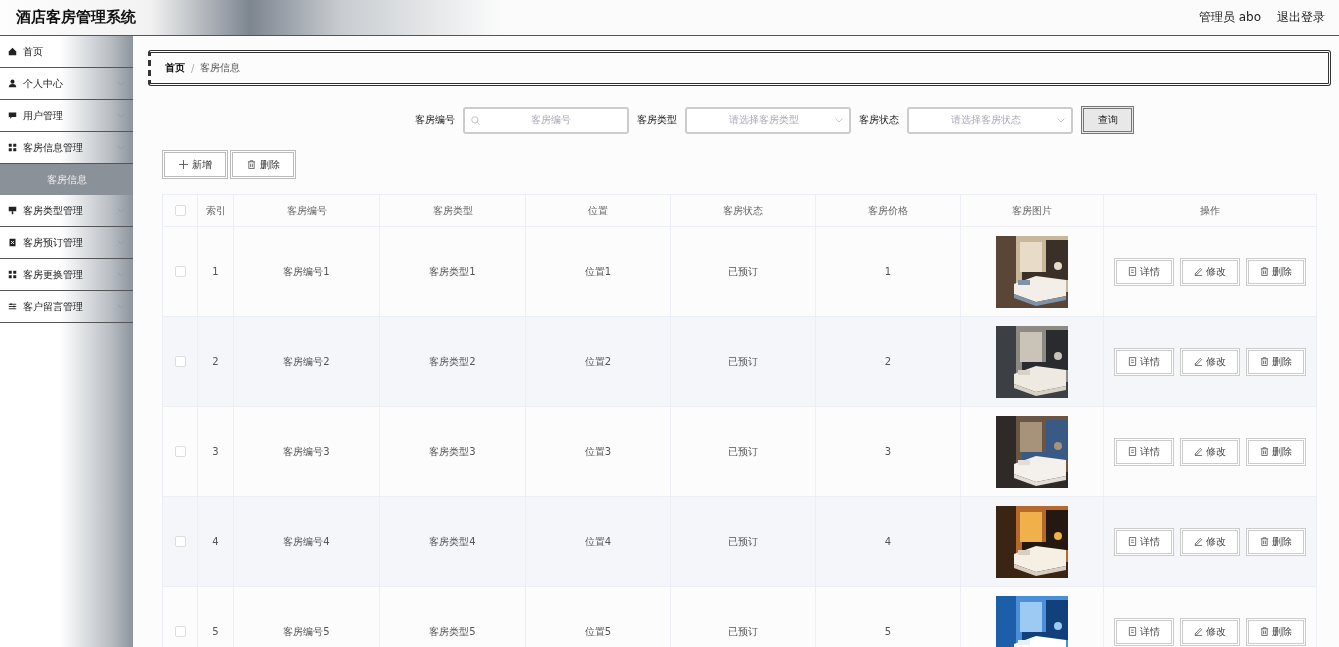 The height and width of the screenshot is (647, 1339). Describe the element at coordinates (888, 210) in the screenshot. I see `column-header: 客房价格` at that location.